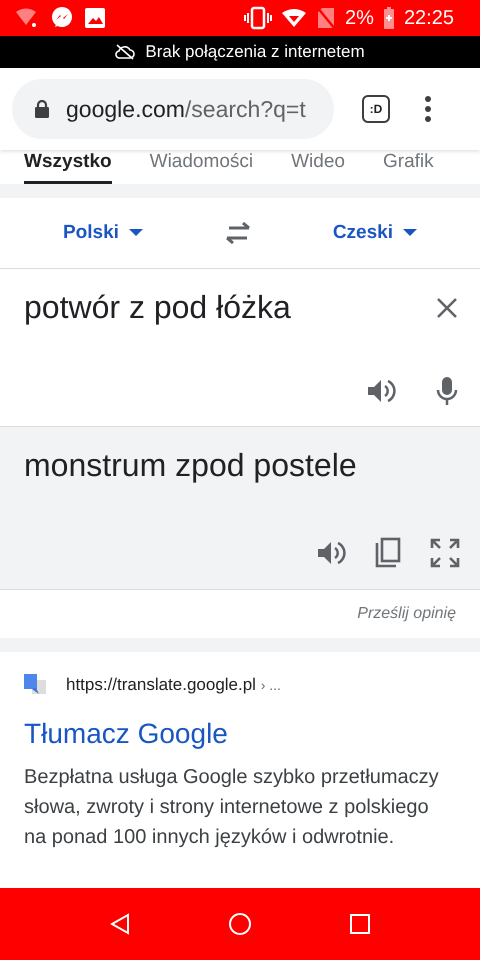  Describe the element at coordinates (408, 167) in the screenshot. I see `search-tab: Grafik` at that location.